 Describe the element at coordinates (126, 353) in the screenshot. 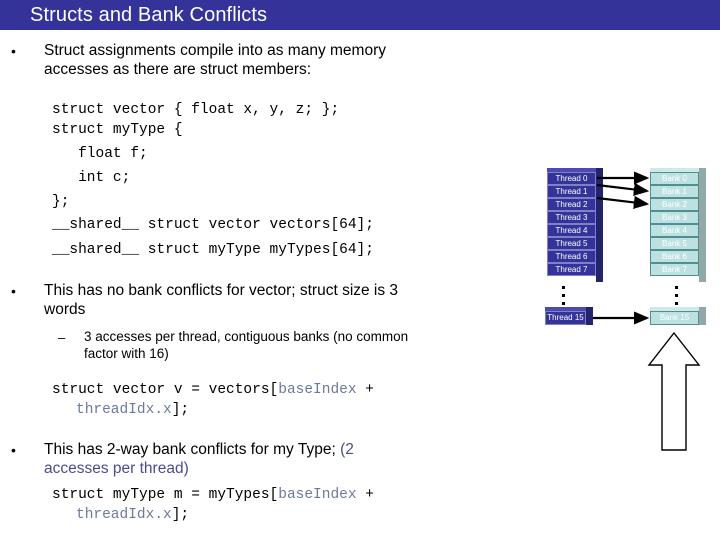

I see `sub-bullet-line-2: factor with 16)` at that location.